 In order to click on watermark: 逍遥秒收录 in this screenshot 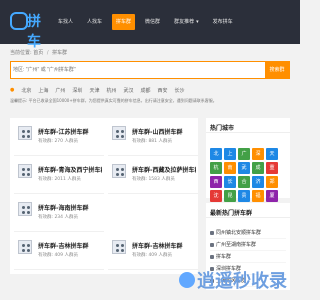, I will do `click(239, 279)`.